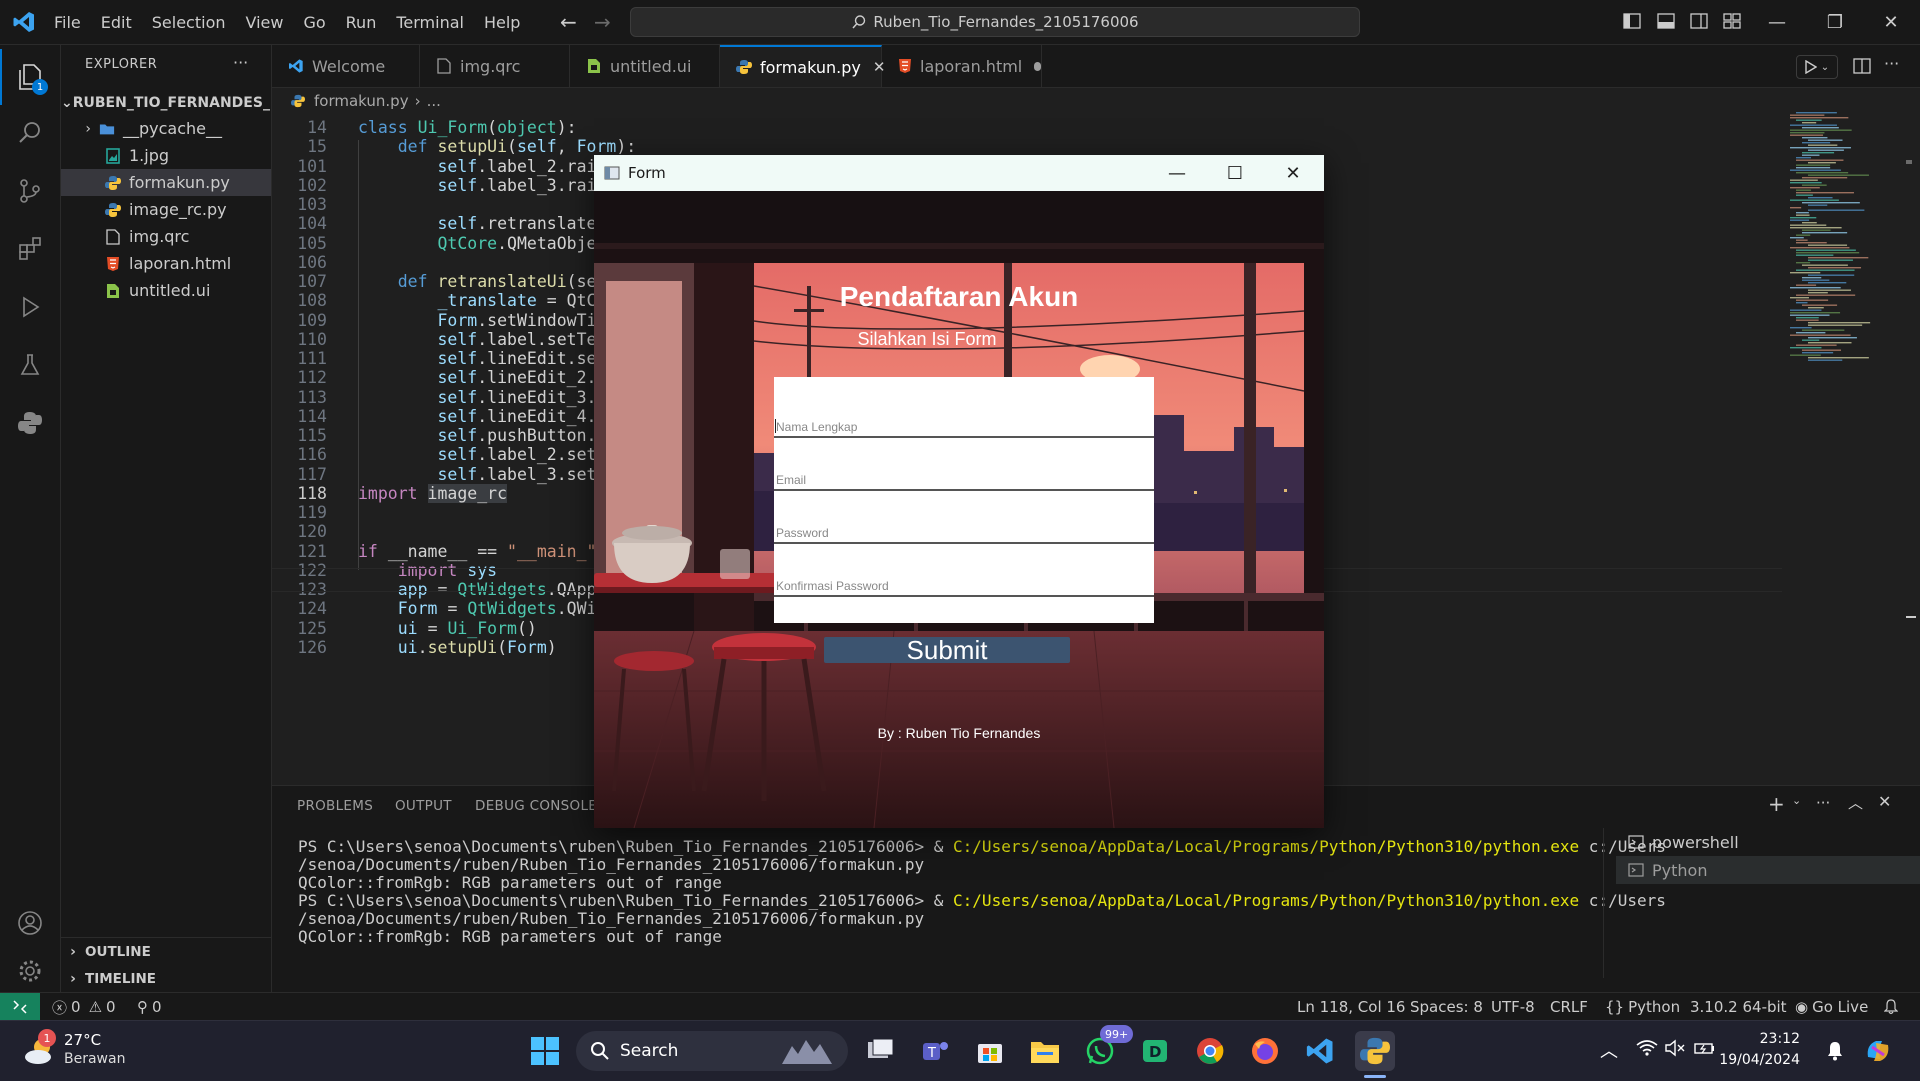 Image resolution: width=1920 pixels, height=1081 pixels. I want to click on new-terminal-plus-icon: +, so click(1776, 804).